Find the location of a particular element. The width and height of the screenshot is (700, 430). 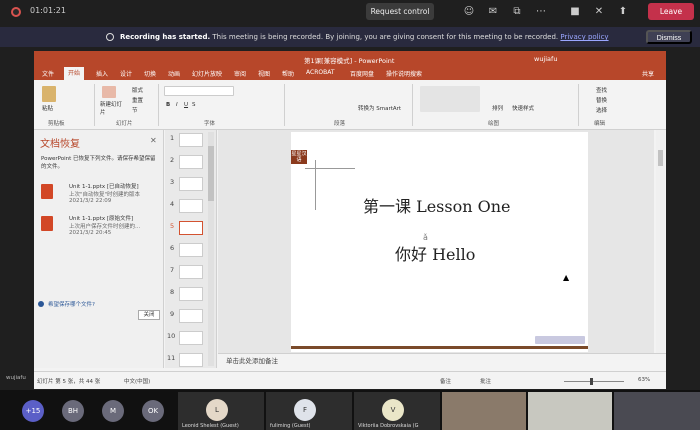

notes-toggle: 备注 is located at coordinates (445, 381).